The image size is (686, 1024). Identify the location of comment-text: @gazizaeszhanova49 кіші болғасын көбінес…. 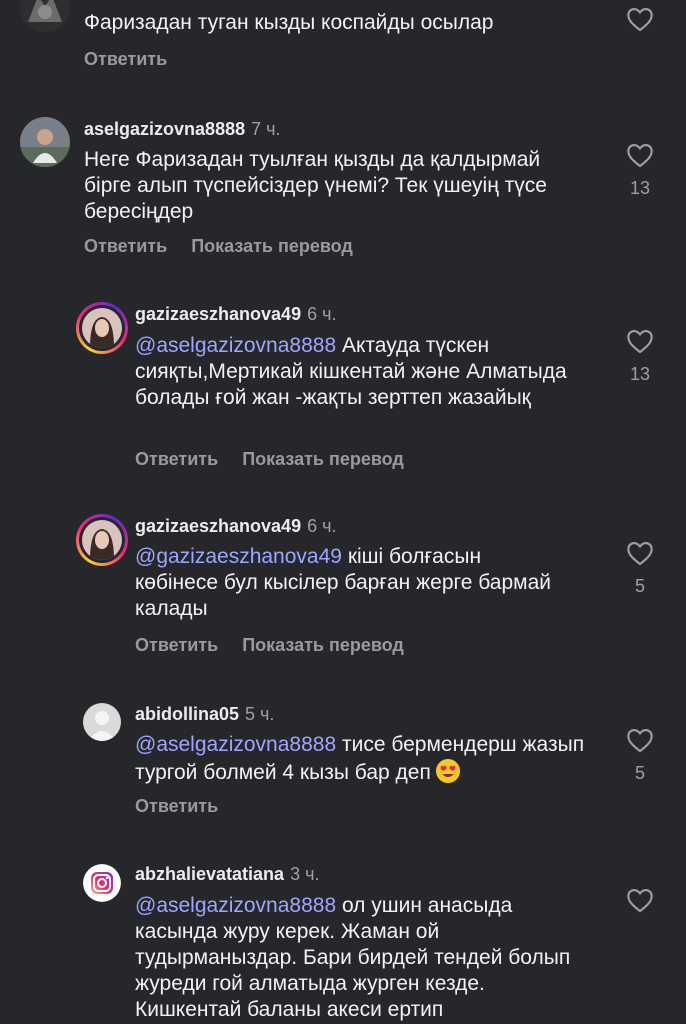
(343, 582).